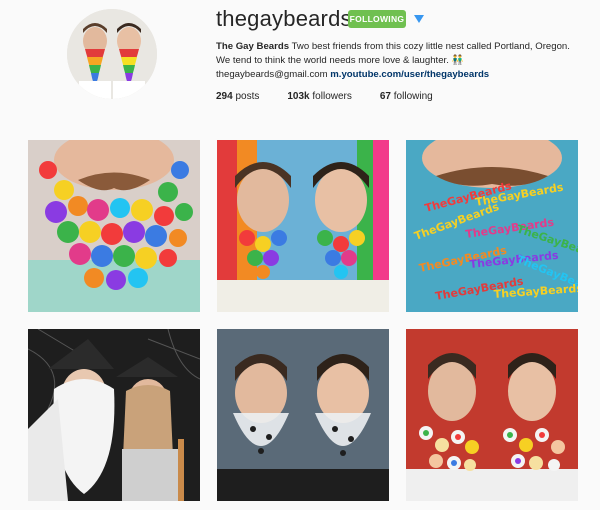  What do you see at coordinates (253, 46) in the screenshot?
I see `profile-display-name: The Gay Beards` at bounding box center [253, 46].